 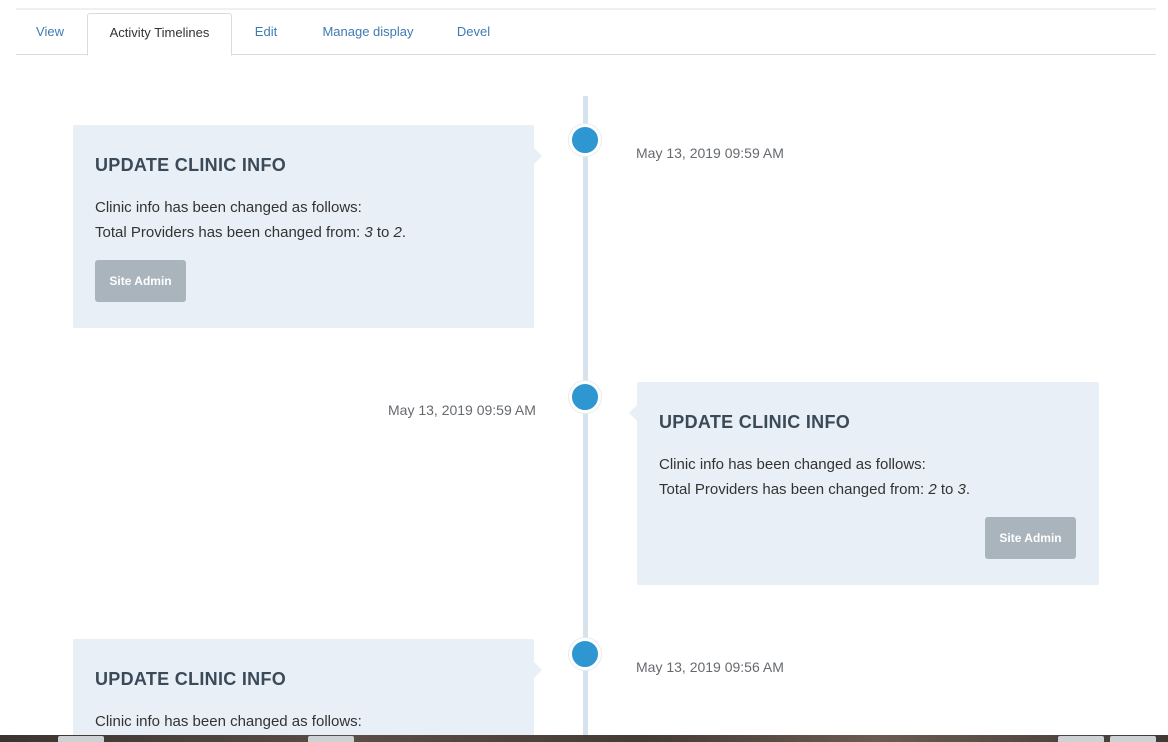 What do you see at coordinates (397, 232) in the screenshot?
I see `new-value: 2` at bounding box center [397, 232].